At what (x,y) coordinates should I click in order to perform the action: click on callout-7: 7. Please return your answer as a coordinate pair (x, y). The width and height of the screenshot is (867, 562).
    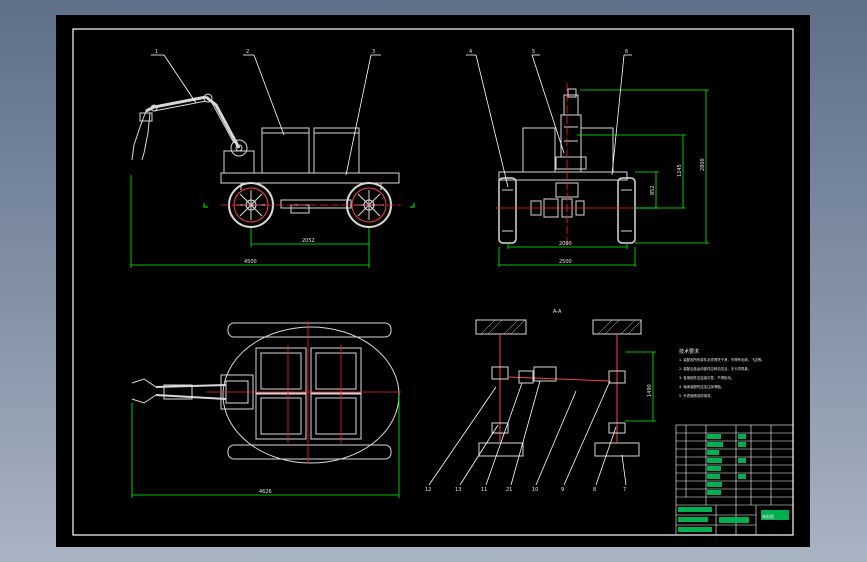
    Looking at the image, I should click on (624, 490).